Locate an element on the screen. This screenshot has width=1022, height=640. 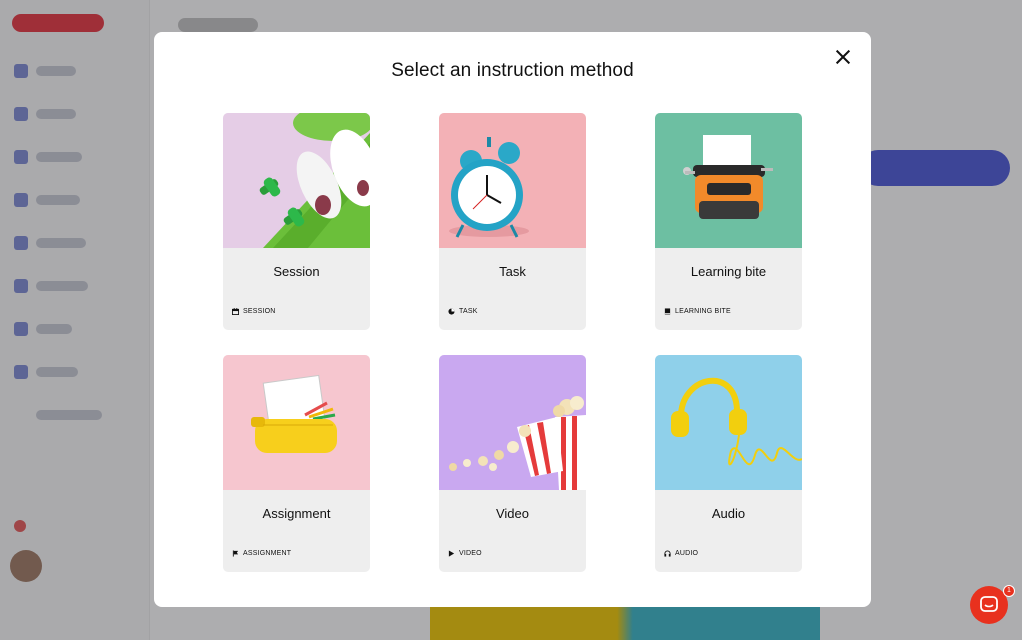
card-task: Task TASK is located at coordinates (512, 221).